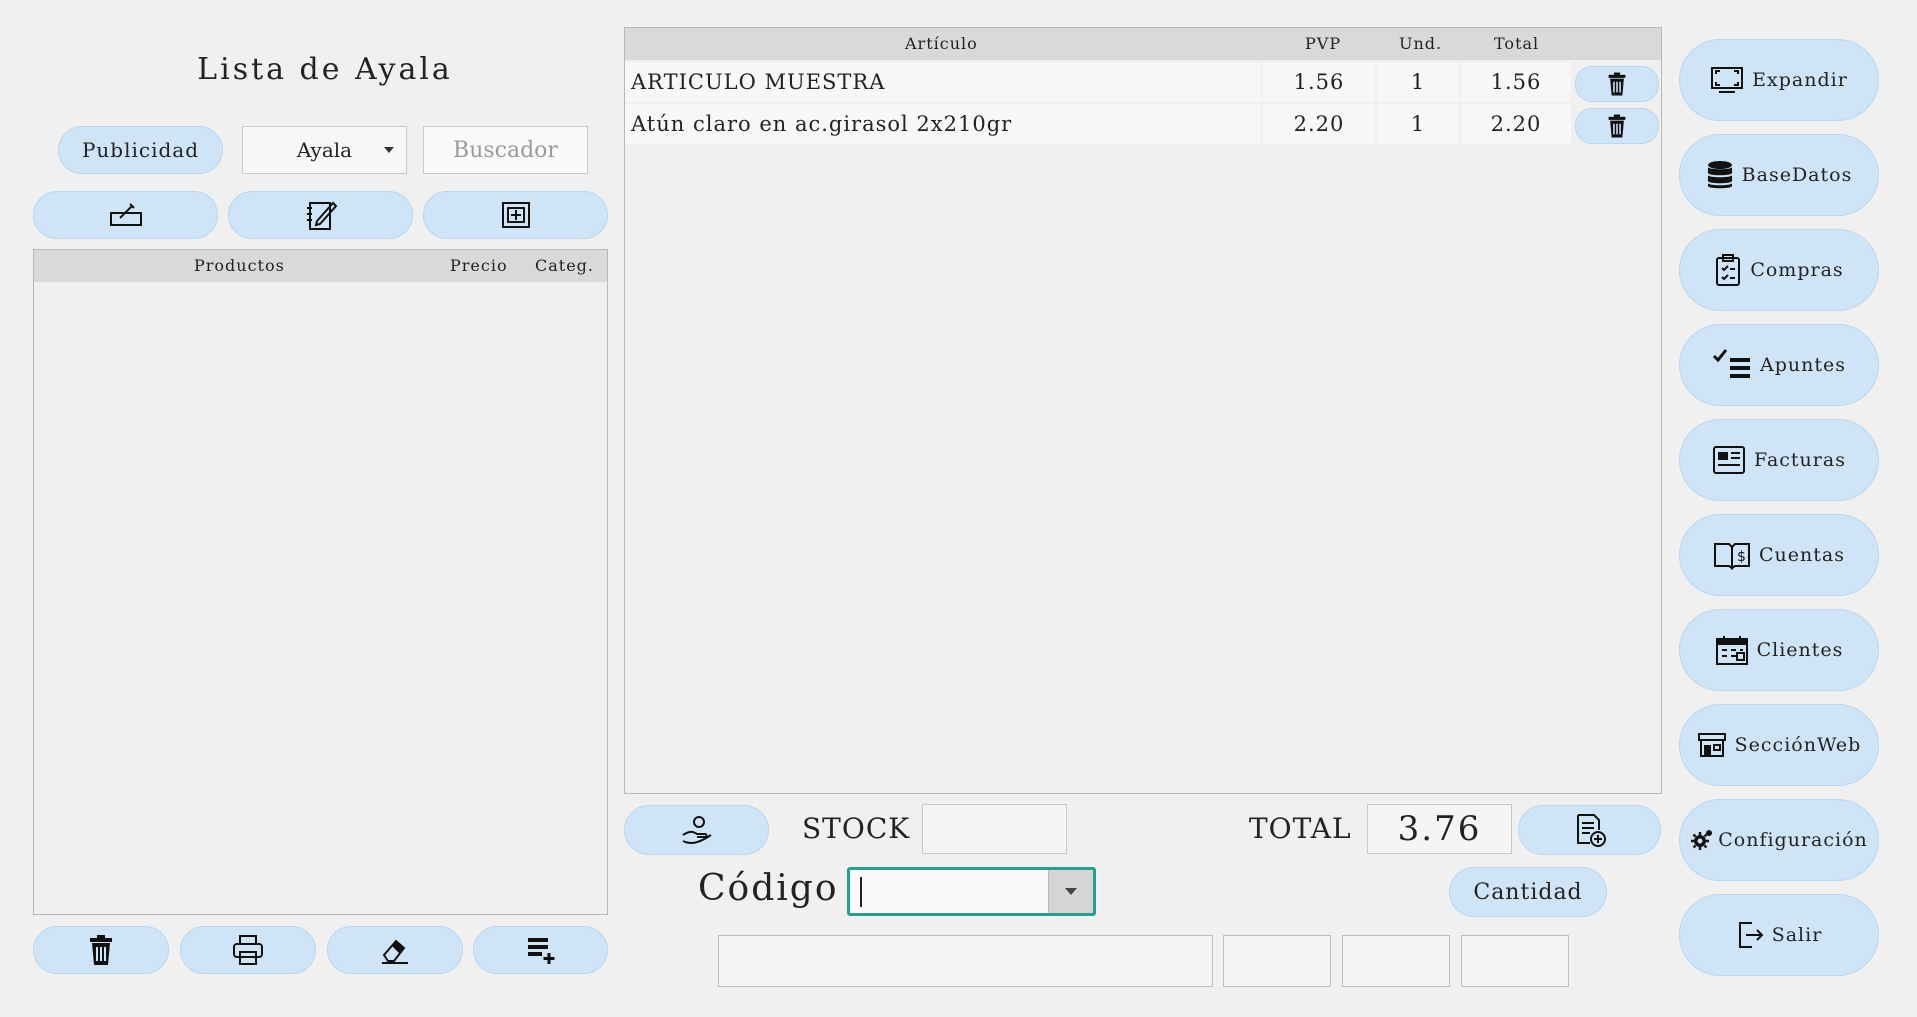 The image size is (1917, 1017). I want to click on cantidad-label: Cantidad, so click(1528, 892).